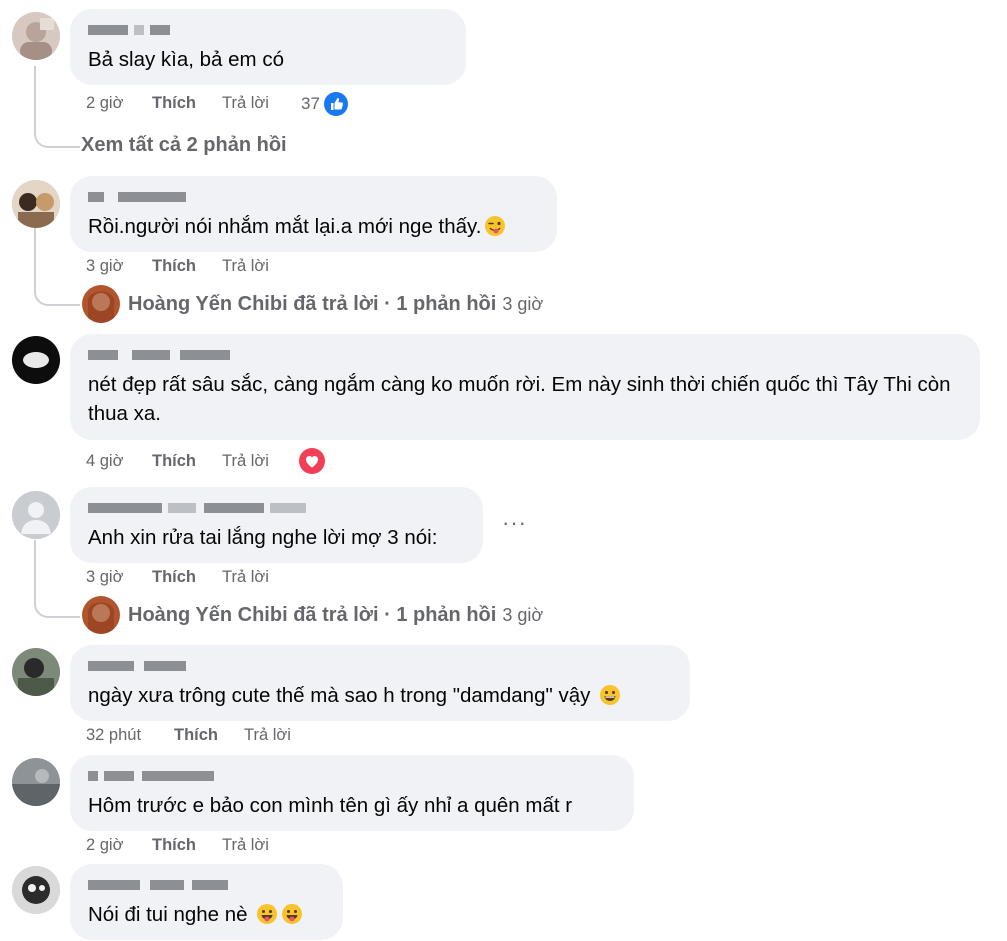  I want to click on comment-bubble: Nói đi tui nghe nè, so click(206, 902).